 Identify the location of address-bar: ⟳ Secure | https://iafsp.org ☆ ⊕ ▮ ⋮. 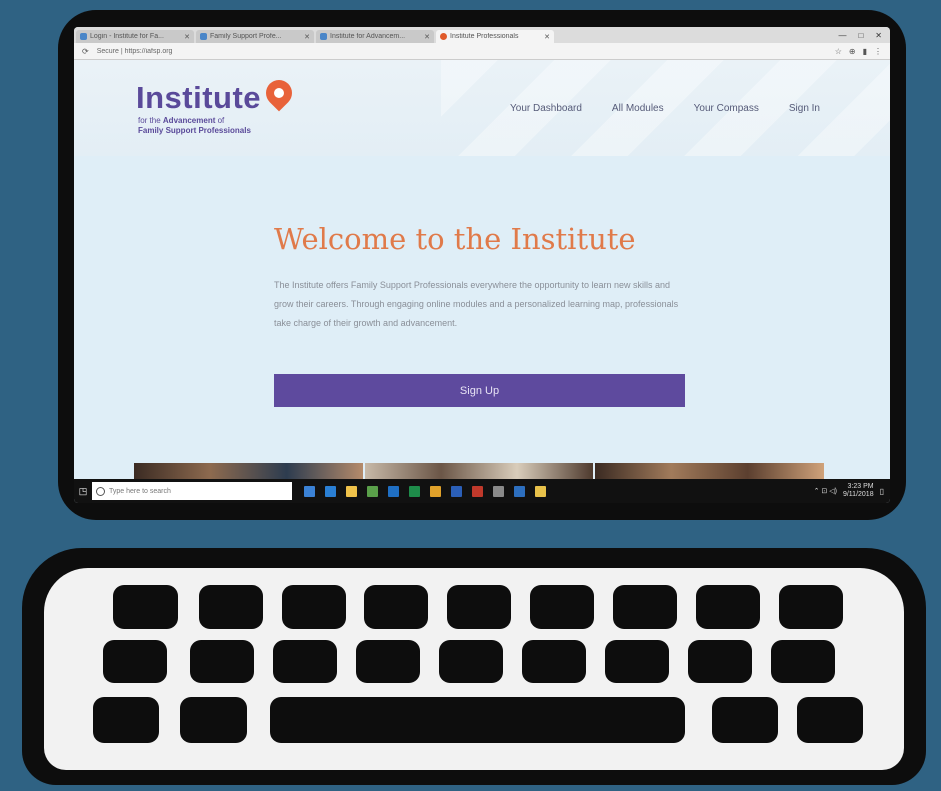
(482, 51).